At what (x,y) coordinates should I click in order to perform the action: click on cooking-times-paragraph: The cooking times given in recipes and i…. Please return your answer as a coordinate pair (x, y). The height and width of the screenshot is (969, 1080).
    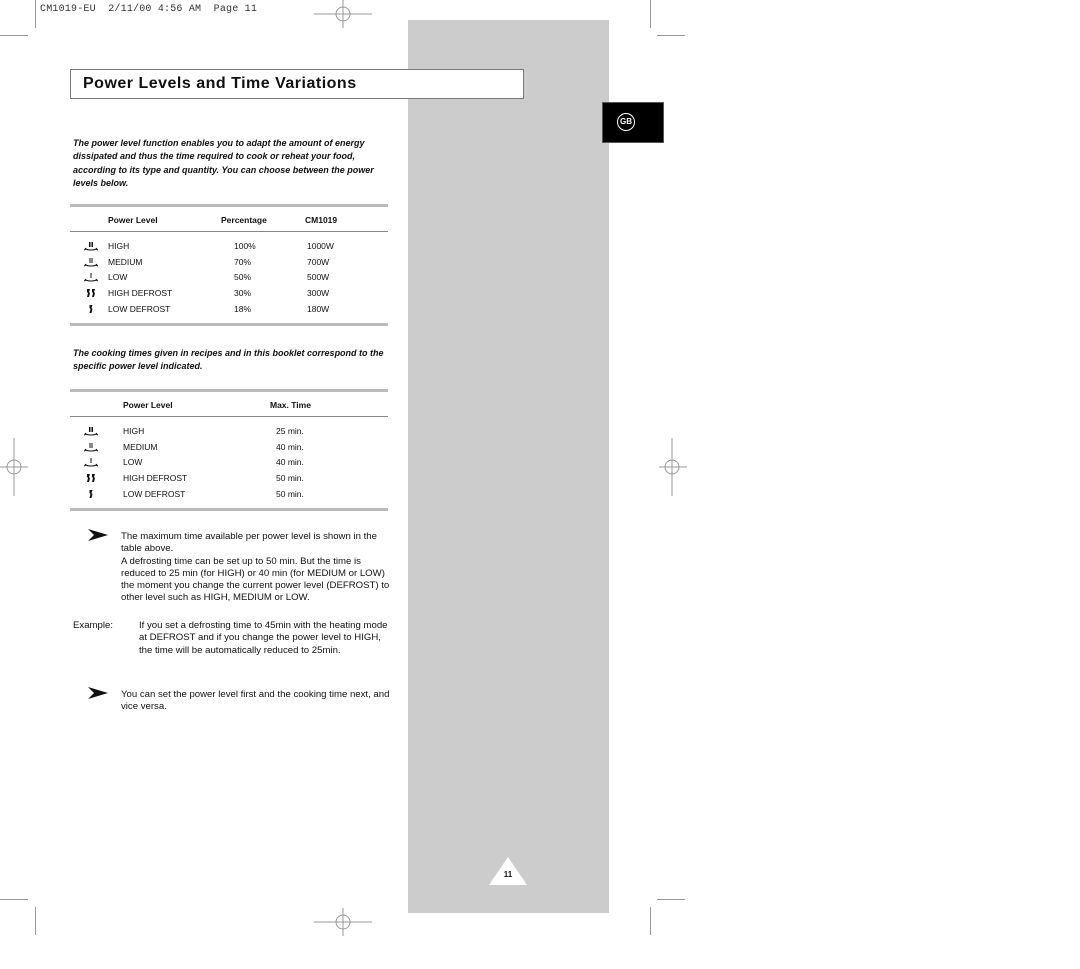
    Looking at the image, I should click on (228, 360).